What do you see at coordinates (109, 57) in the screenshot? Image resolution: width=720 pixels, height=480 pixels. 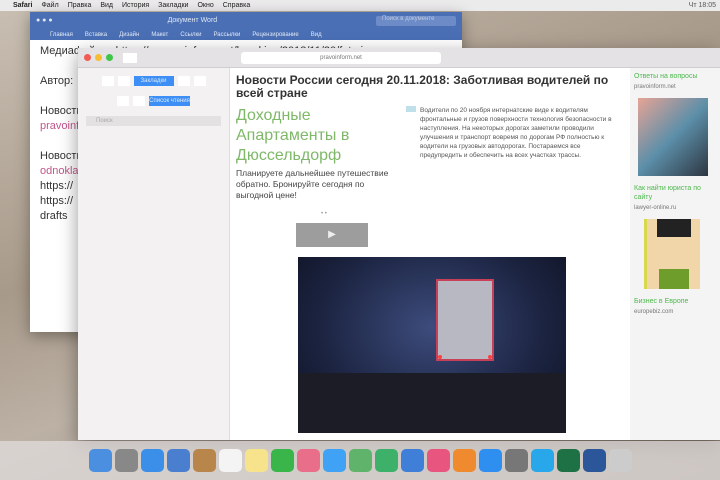 I see `zoom-button` at bounding box center [109, 57].